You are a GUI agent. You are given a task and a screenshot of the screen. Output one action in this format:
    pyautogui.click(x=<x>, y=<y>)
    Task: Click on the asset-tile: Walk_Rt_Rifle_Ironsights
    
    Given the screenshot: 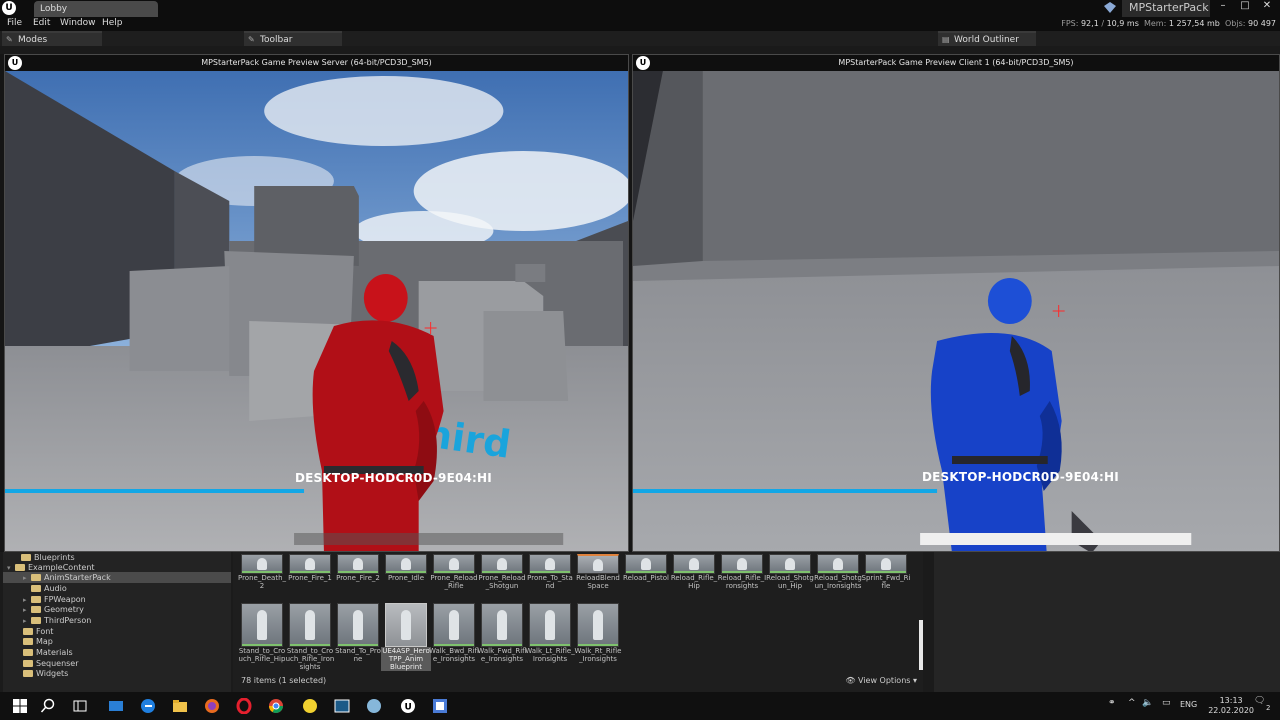 What is the action you would take?
    pyautogui.click(x=598, y=633)
    